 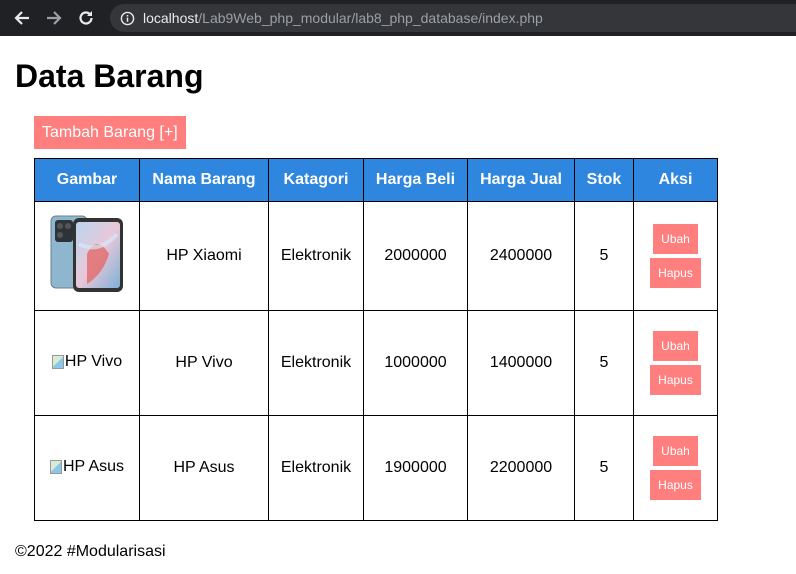 I want to click on cell-harga-beli: 2000000, so click(x=415, y=256).